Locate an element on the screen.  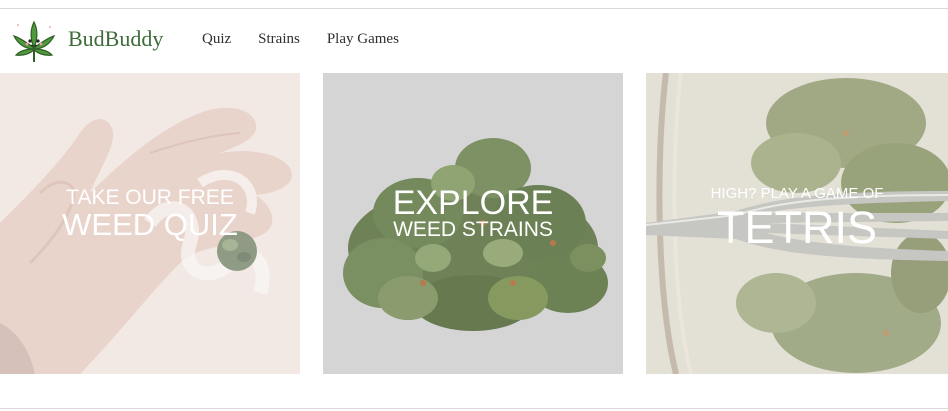
brand-name: BudBuddy is located at coordinates (115, 39).